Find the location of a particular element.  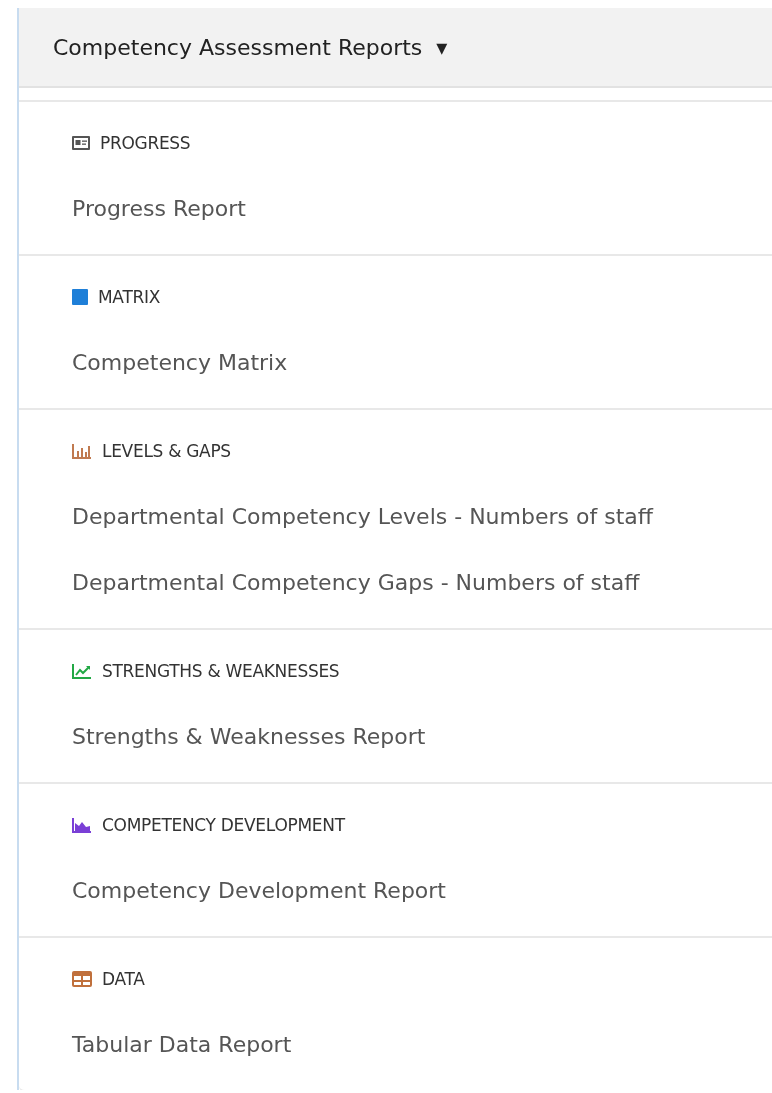

report-dropdown: Competency Assessment Reports ▾ is located at coordinates (395, 48).